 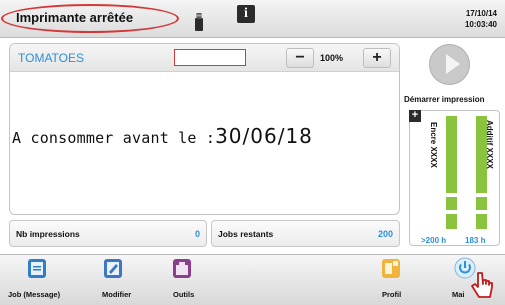 I want to click on modify-label: Modifier, so click(x=116, y=294).